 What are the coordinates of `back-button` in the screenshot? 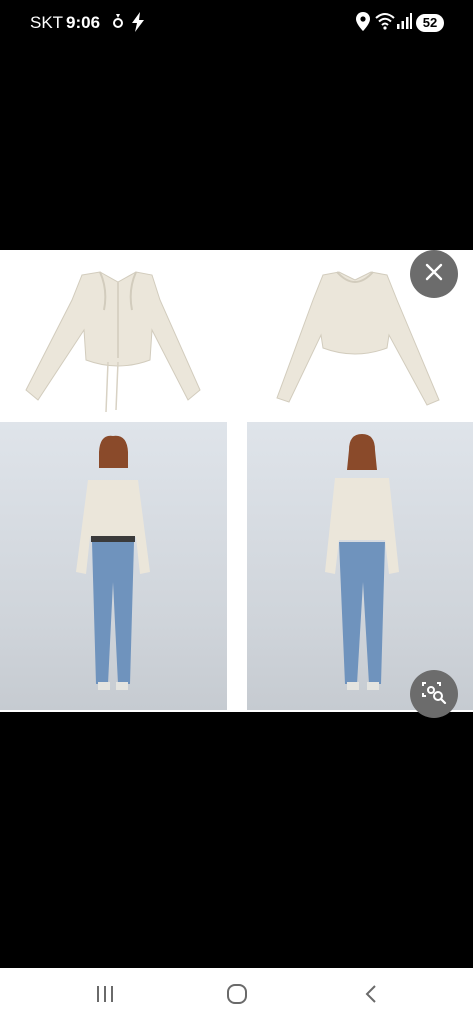 It's located at (371, 996).